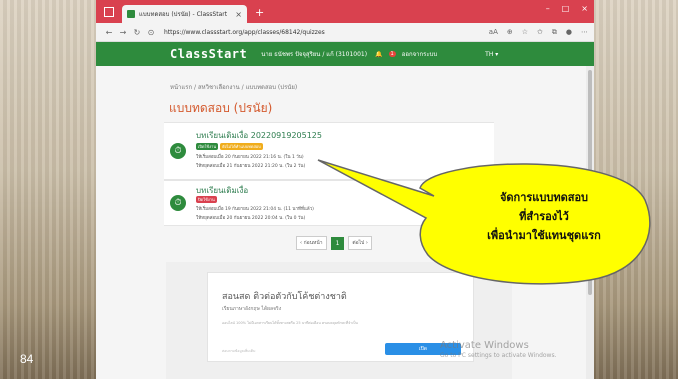 This screenshot has width=678, height=379. I want to click on new-tab-button: +, so click(259, 12).